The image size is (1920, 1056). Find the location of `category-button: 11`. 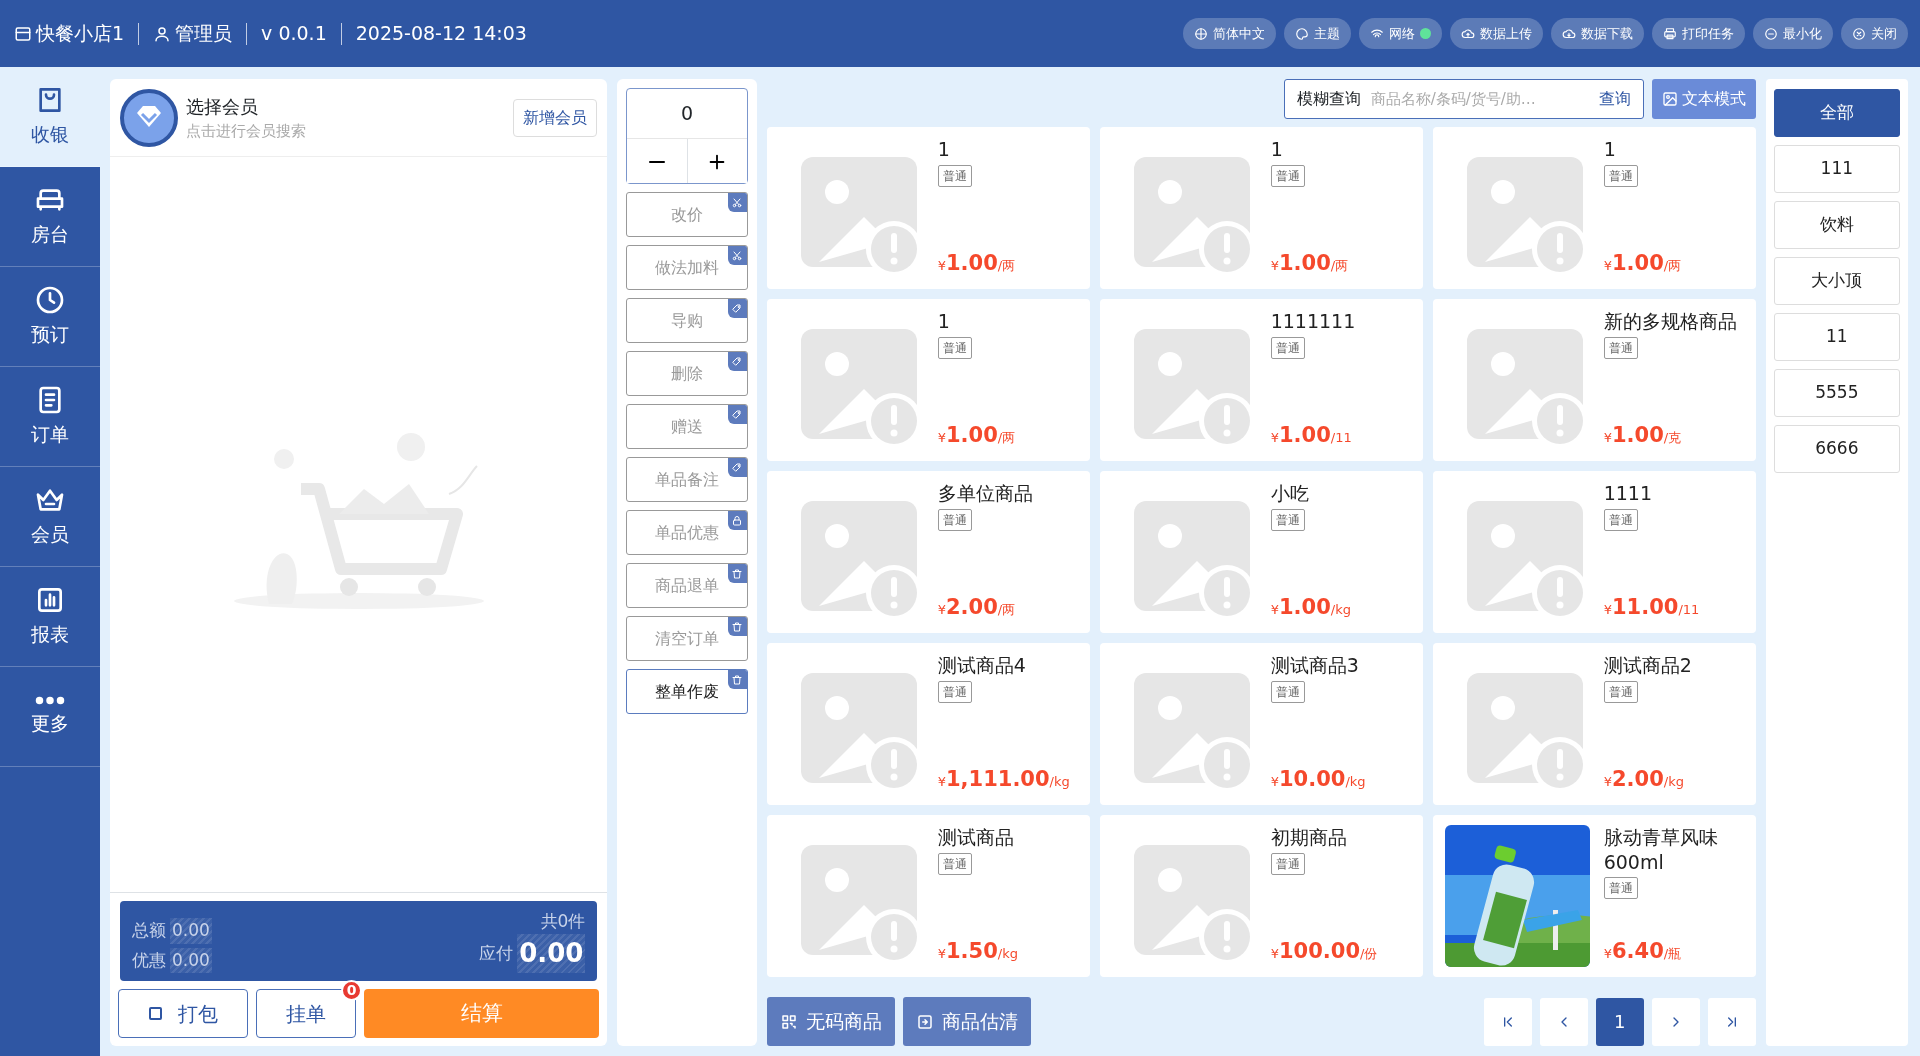

category-button: 11 is located at coordinates (1836, 337).